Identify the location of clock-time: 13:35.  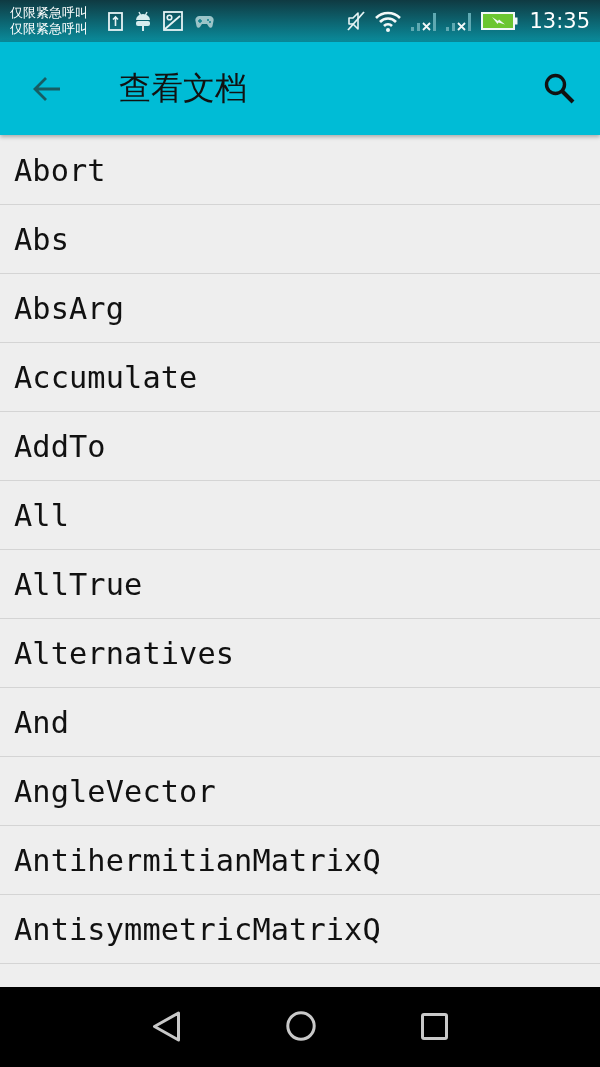
(559, 21).